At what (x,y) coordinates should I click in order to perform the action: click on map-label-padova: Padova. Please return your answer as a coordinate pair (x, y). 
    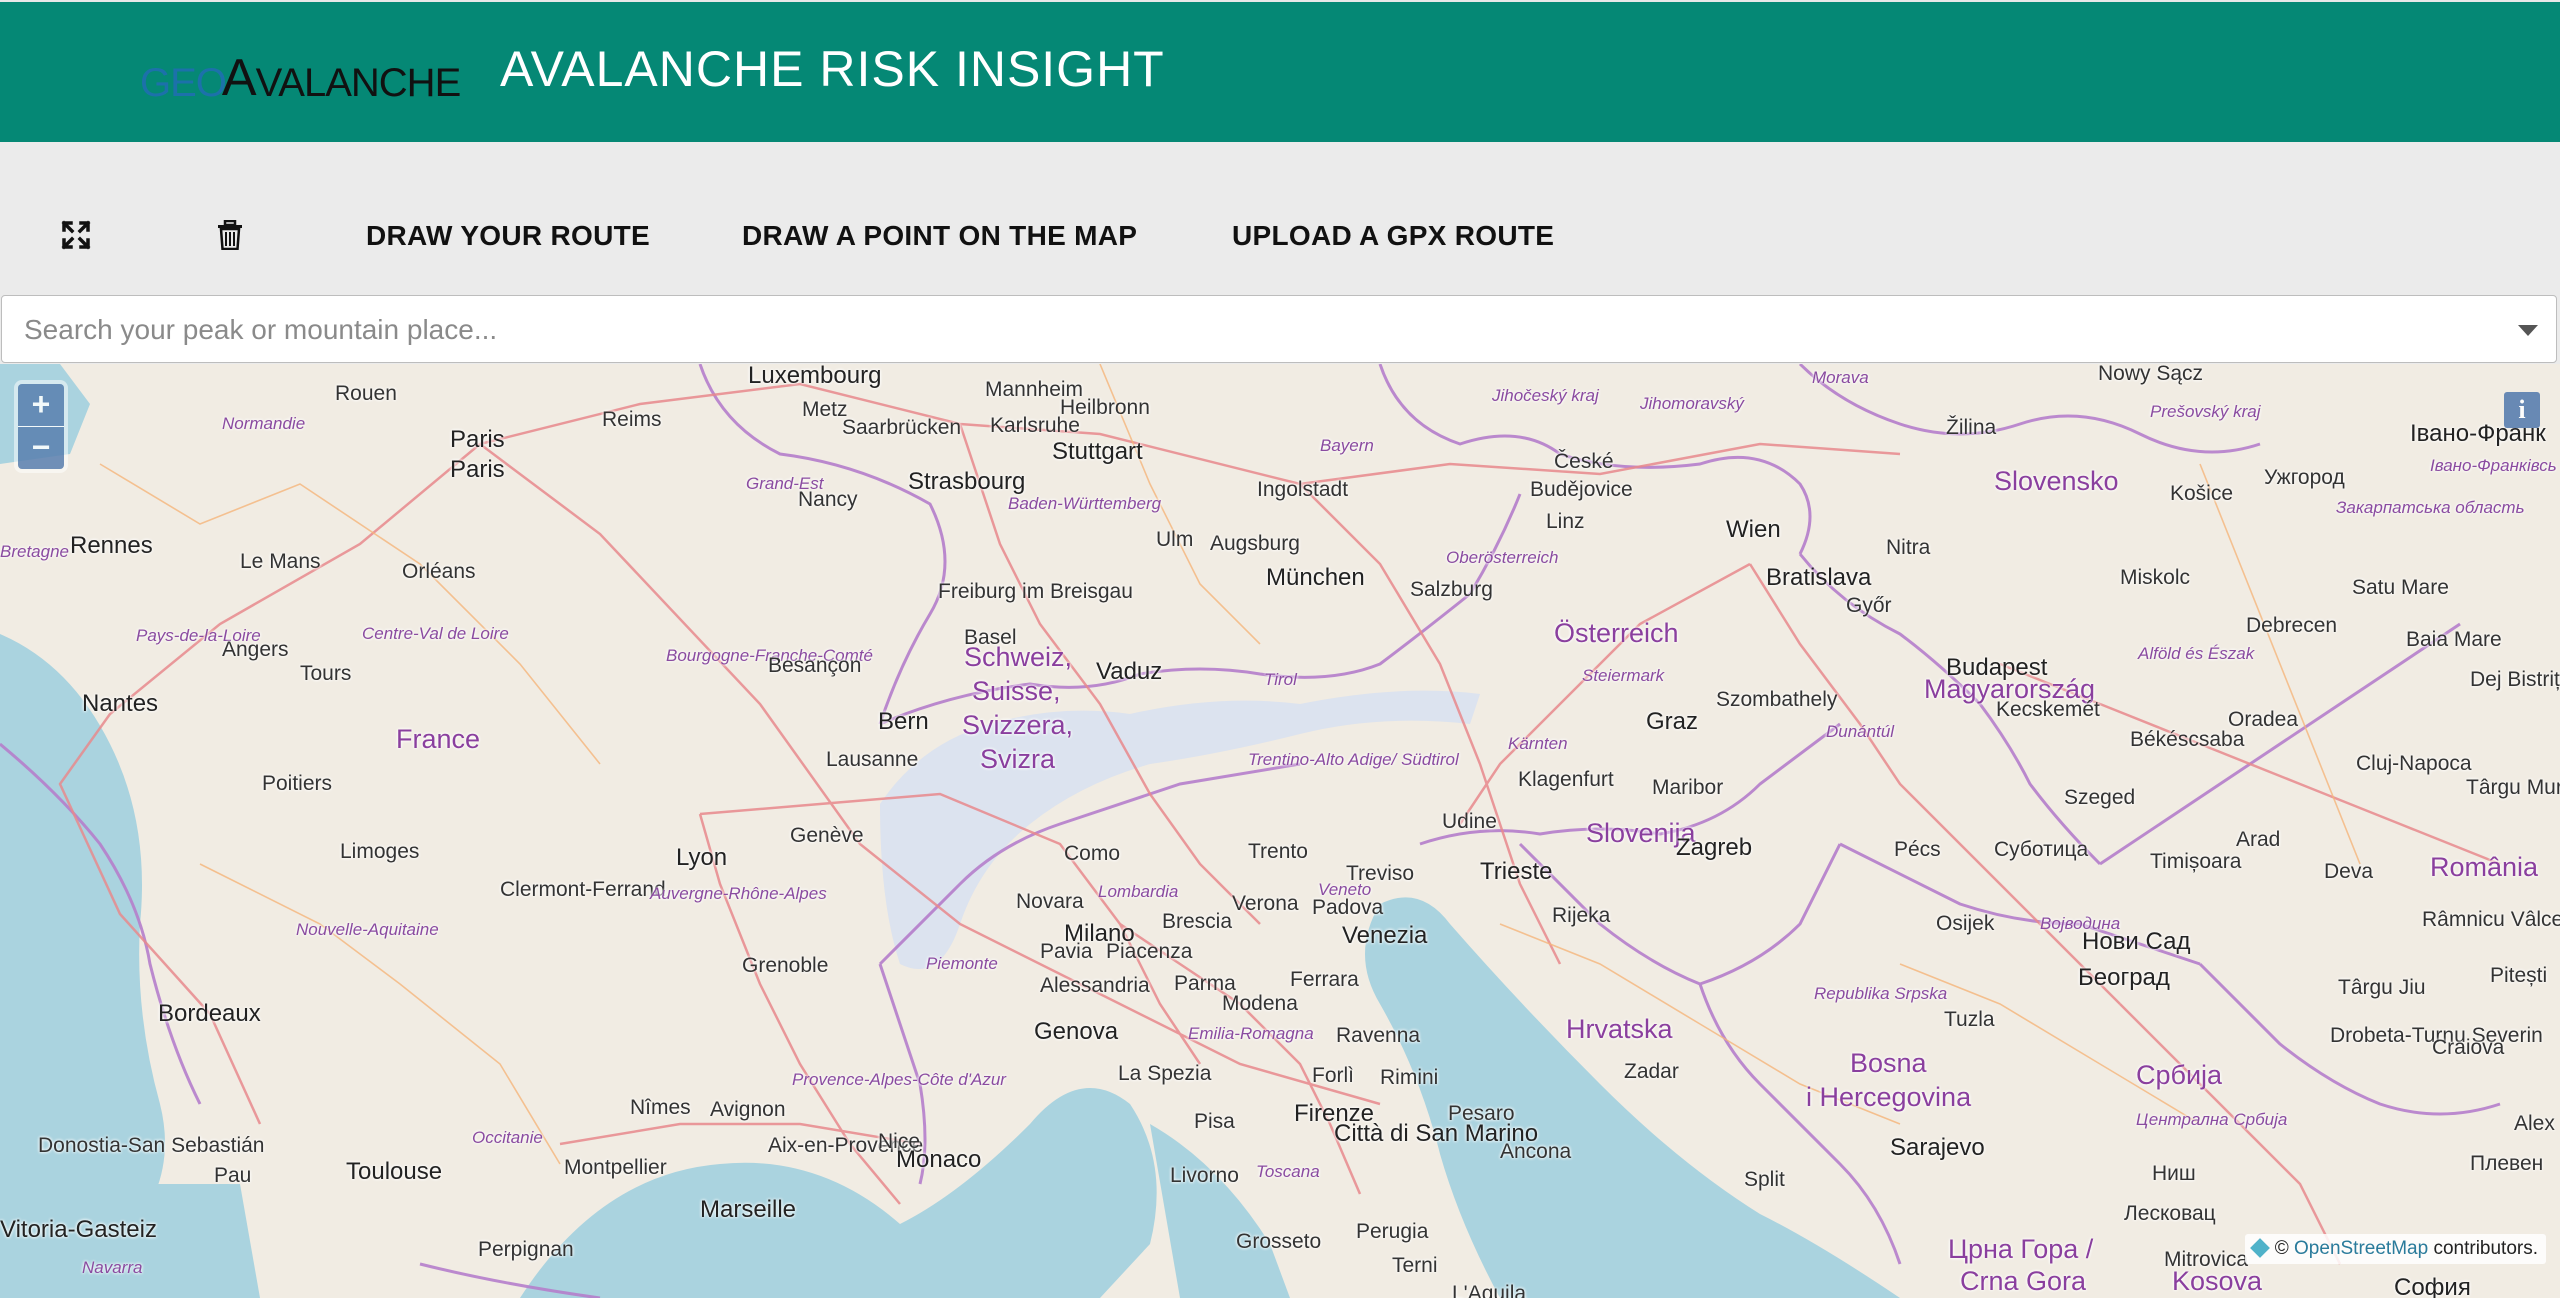
    Looking at the image, I should click on (1348, 907).